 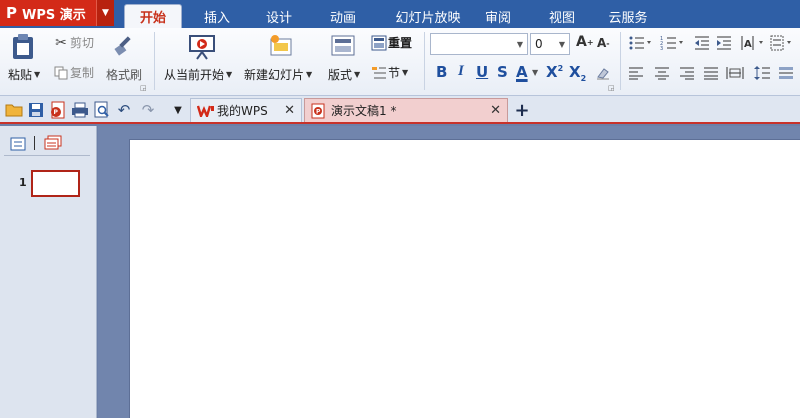 I want to click on font-size-combo: 0 ▼, so click(x=550, y=44).